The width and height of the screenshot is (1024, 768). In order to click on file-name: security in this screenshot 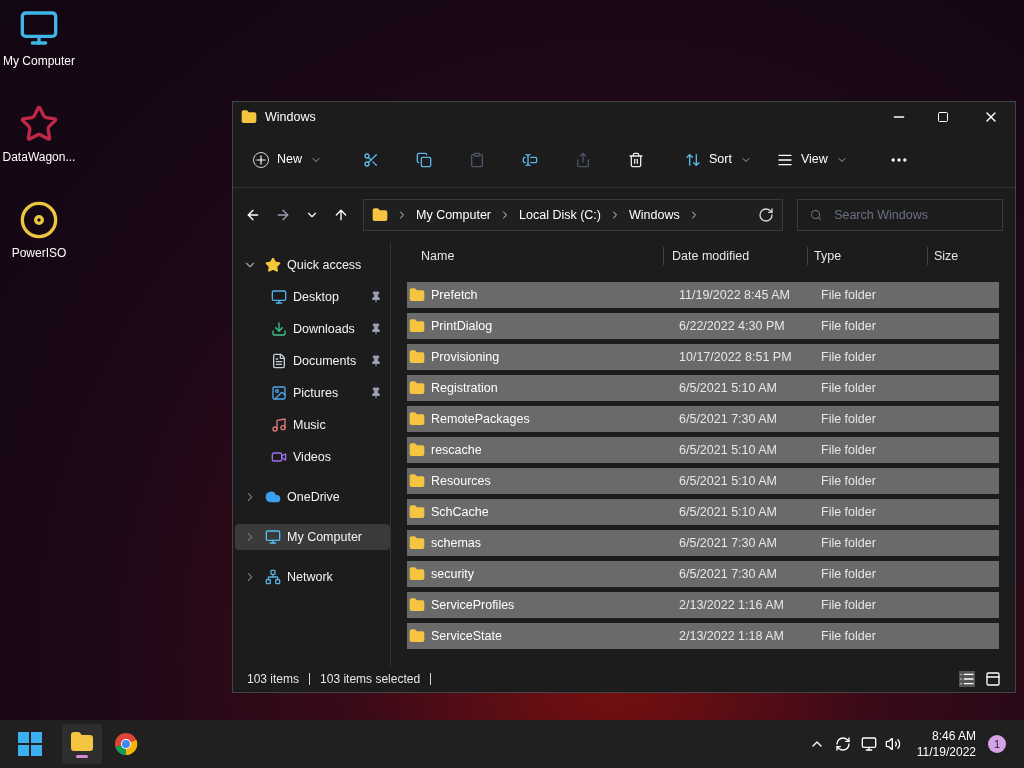, I will do `click(453, 574)`.